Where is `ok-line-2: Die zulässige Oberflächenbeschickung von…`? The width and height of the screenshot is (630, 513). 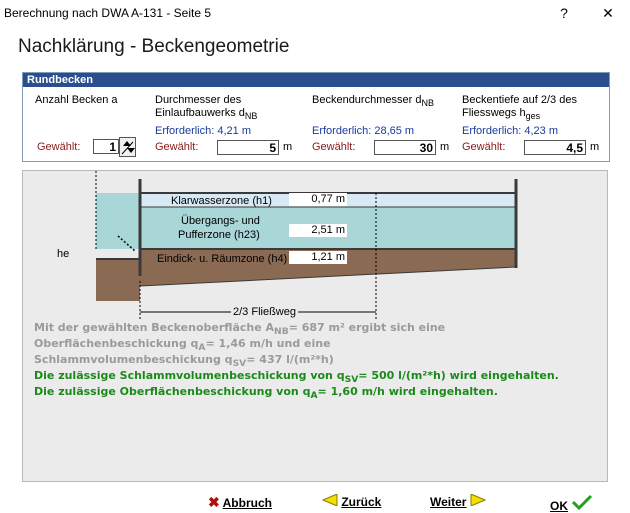 ok-line-2: Die zulässige Oberflächenbeschickung von… is located at coordinates (266, 393).